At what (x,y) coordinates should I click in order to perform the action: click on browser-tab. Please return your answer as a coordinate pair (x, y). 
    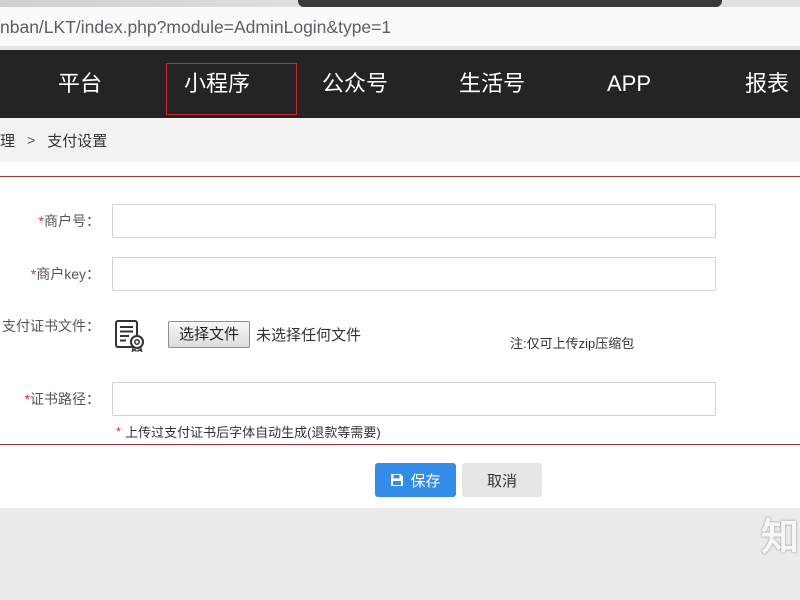
    Looking at the image, I should click on (510, 3).